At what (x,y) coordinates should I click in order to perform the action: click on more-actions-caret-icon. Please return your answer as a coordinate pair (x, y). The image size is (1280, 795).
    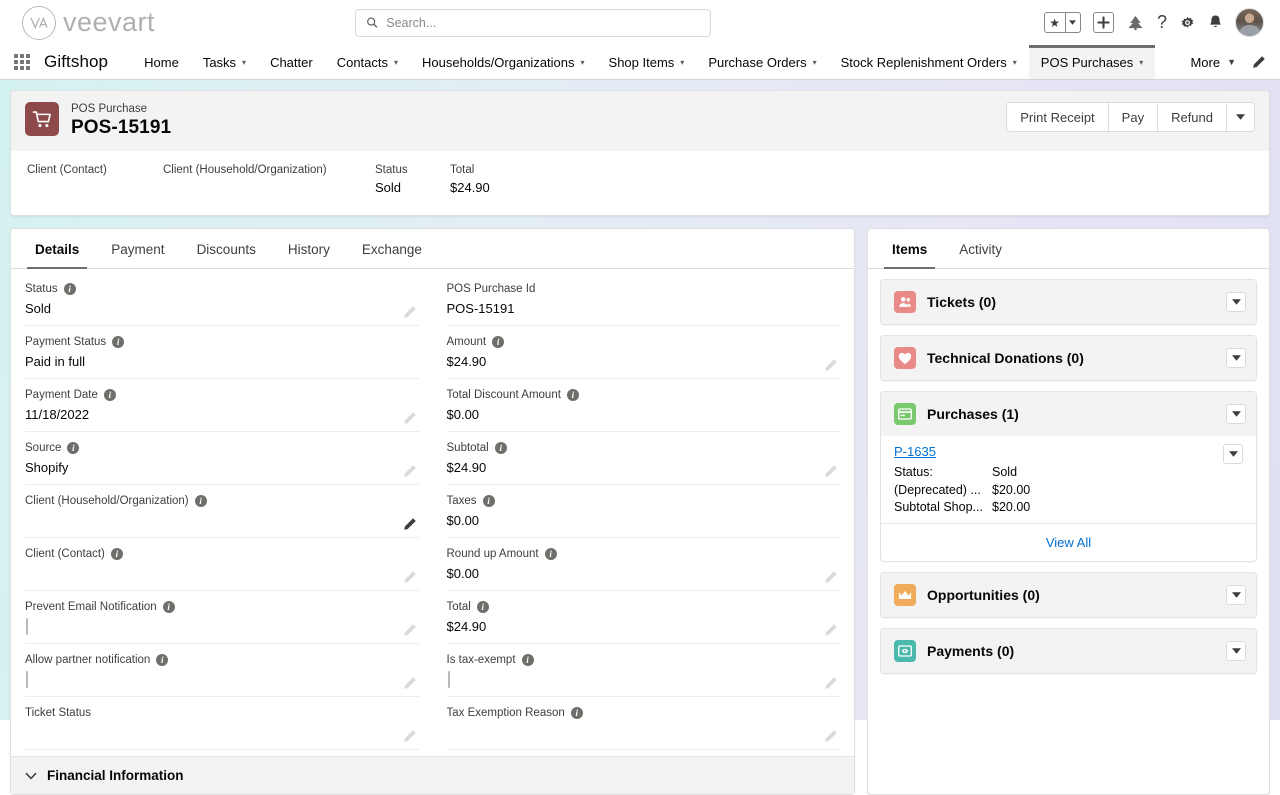
    Looking at the image, I should click on (1241, 117).